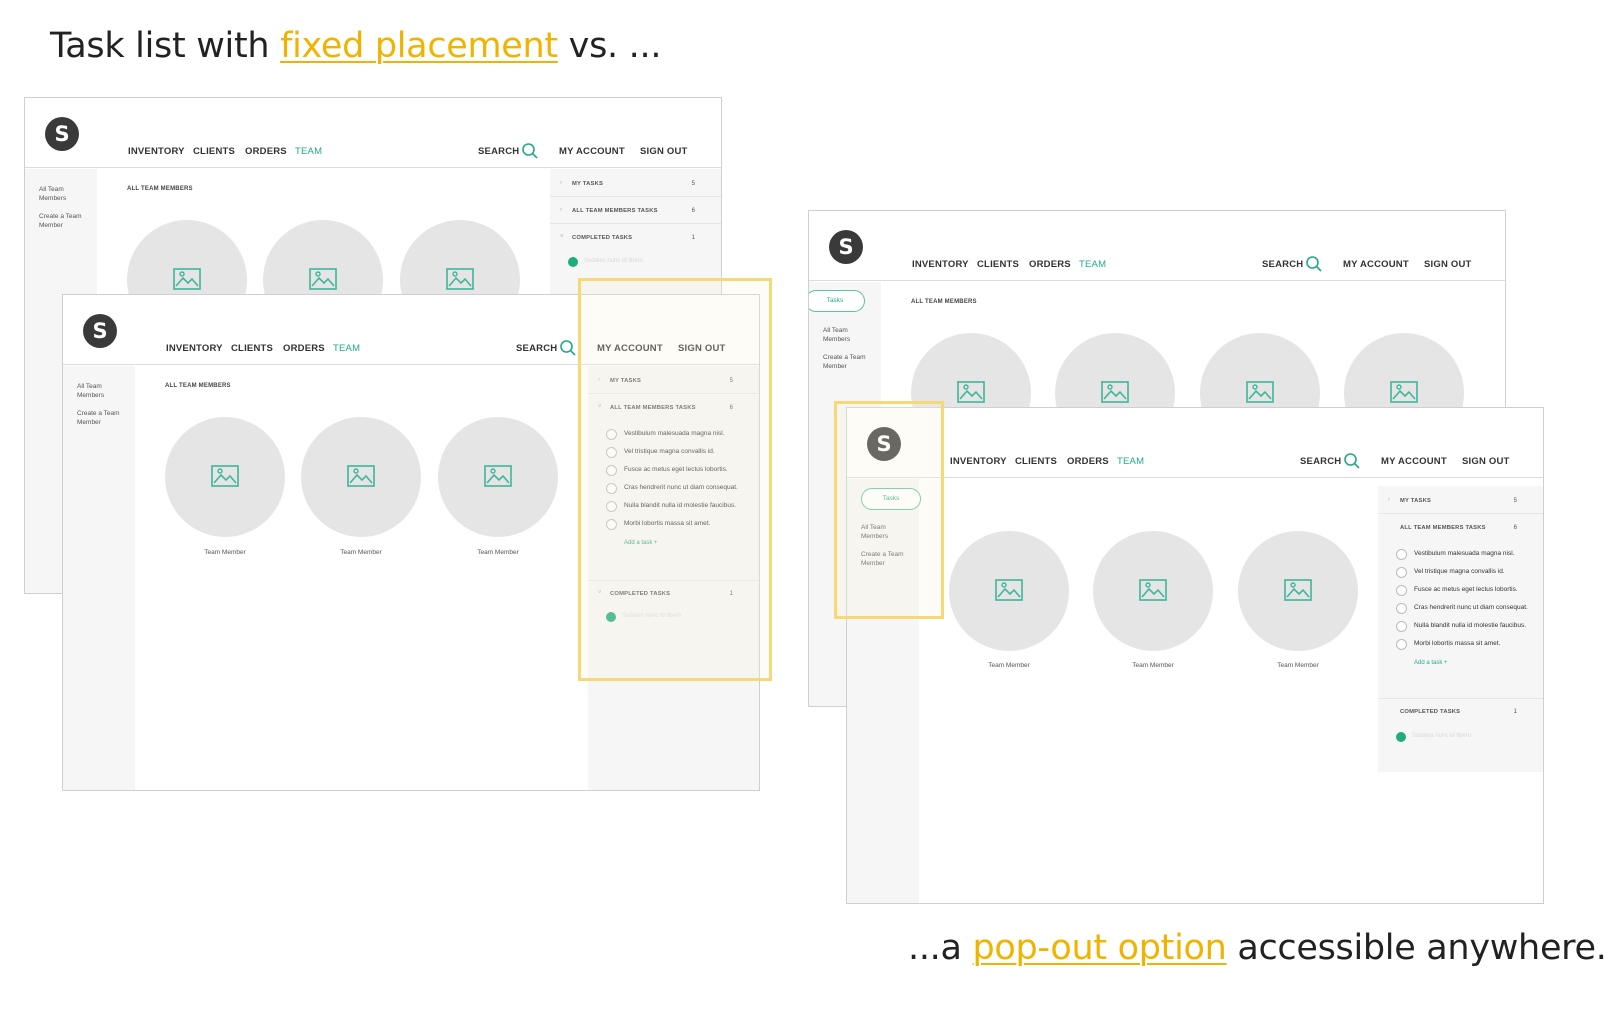 This screenshot has width=1604, height=1022. I want to click on highlight-frame-fixed, so click(675, 479).